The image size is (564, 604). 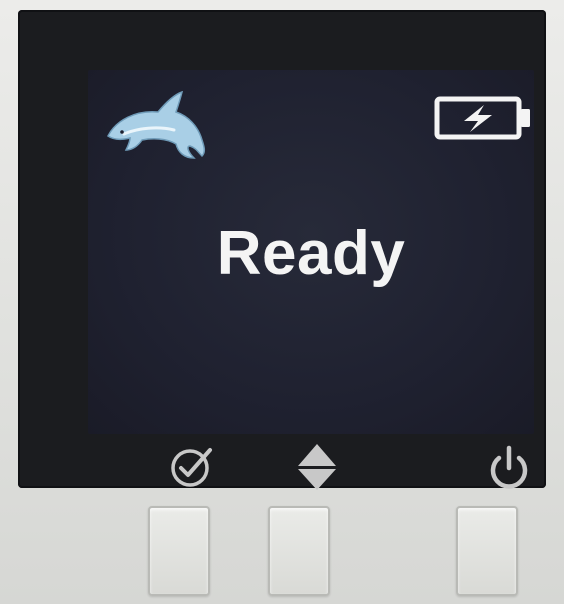 What do you see at coordinates (509, 467) in the screenshot?
I see `power-icon` at bounding box center [509, 467].